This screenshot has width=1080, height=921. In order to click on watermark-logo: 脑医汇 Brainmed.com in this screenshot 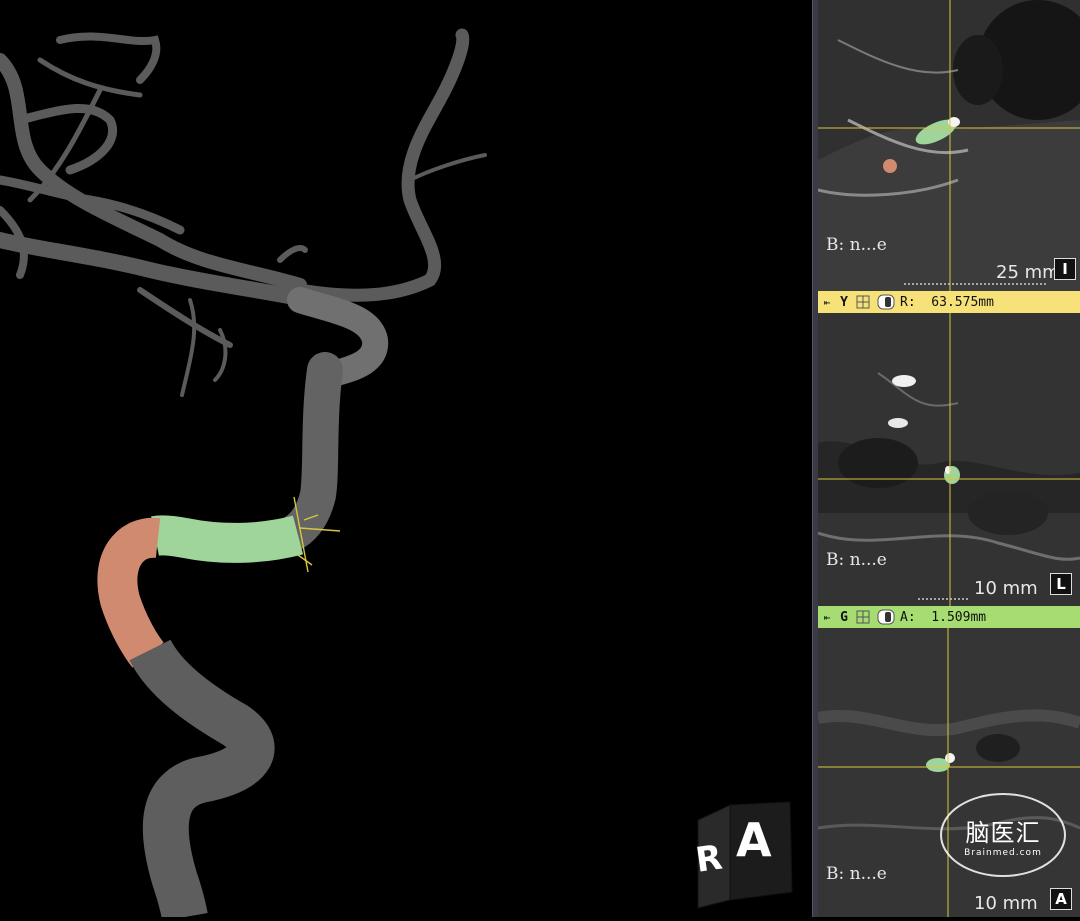, I will do `click(1003, 835)`.